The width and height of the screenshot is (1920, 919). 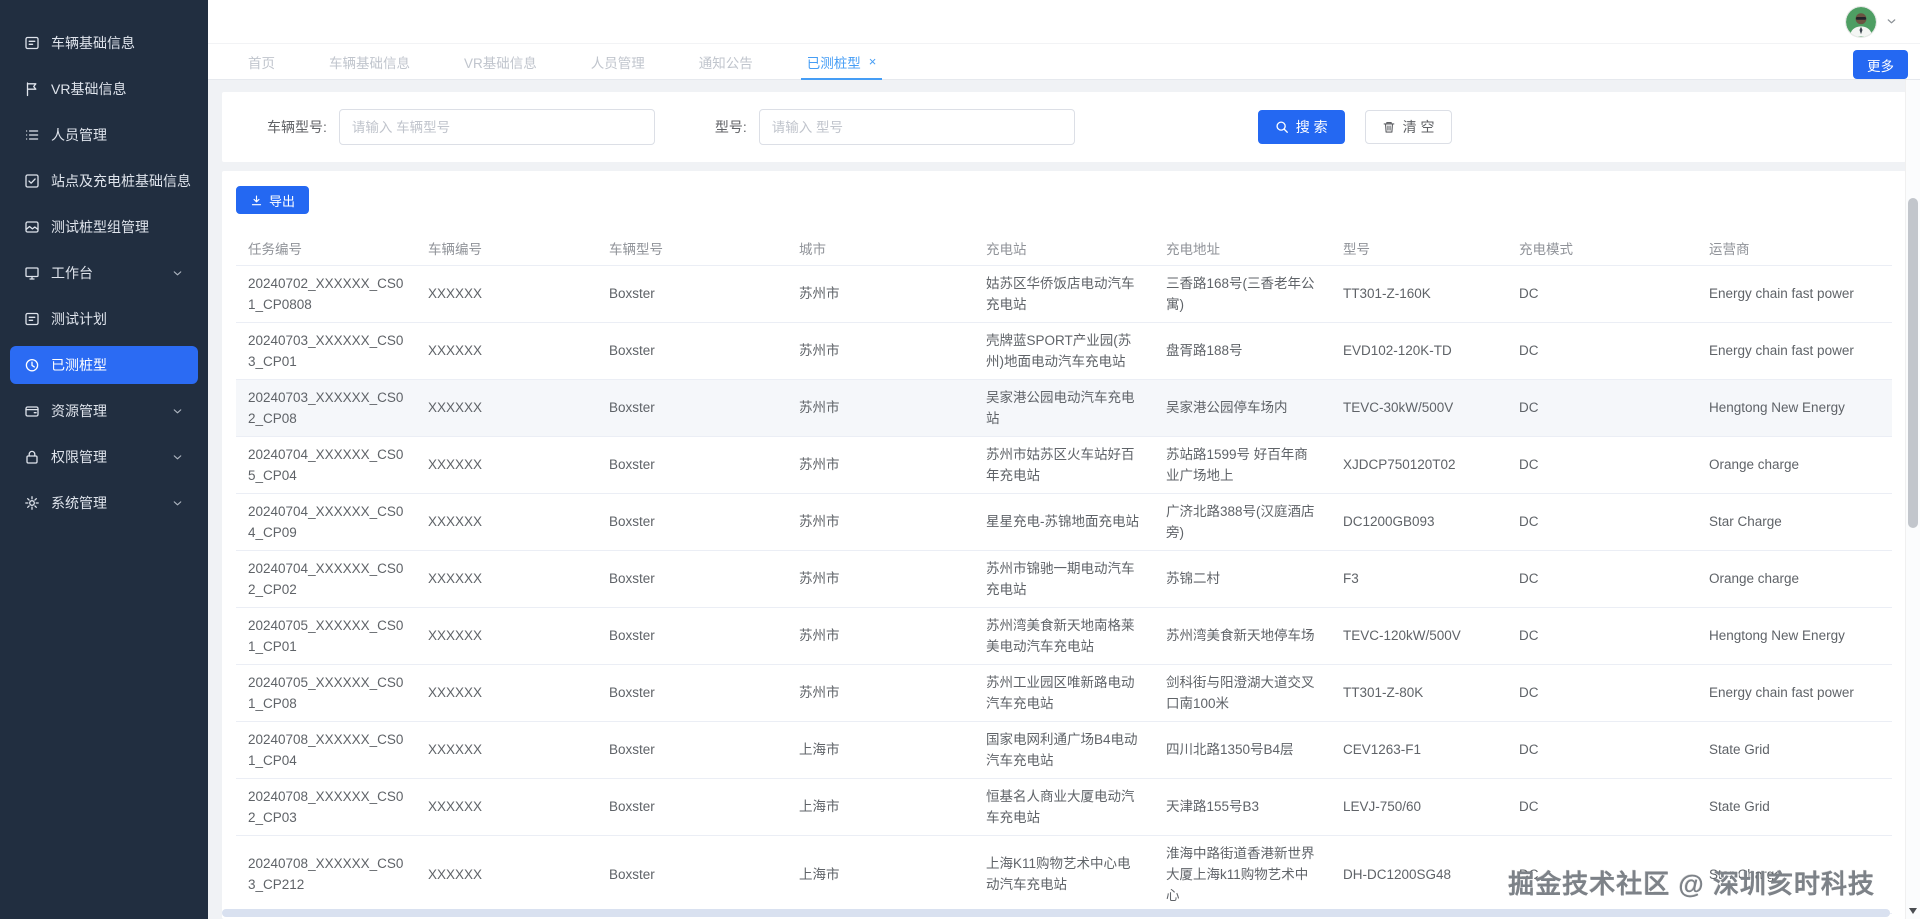 I want to click on column-header: 运营商, so click(x=1794, y=248).